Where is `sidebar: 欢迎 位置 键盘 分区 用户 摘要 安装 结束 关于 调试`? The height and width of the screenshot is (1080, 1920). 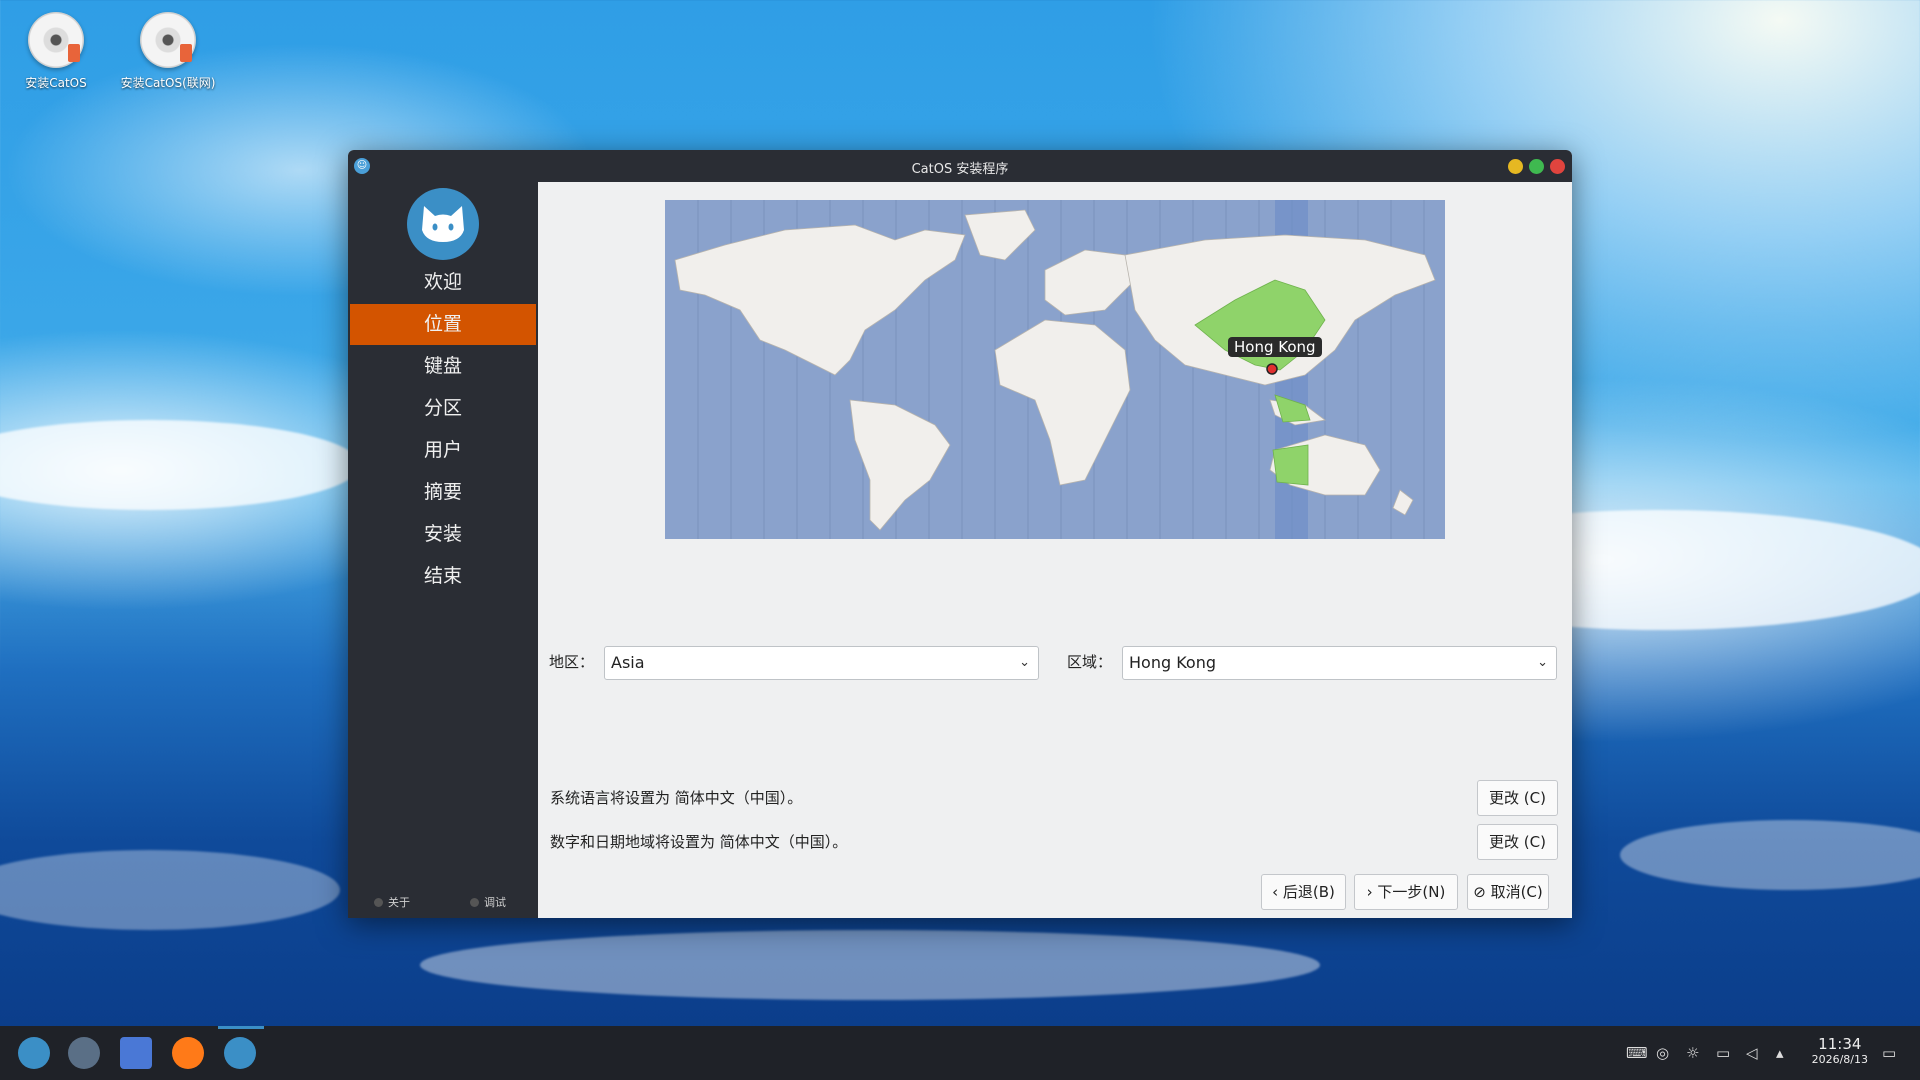
sidebar: 欢迎 位置 键盘 分区 用户 摘要 安装 结束 关于 调试 is located at coordinates (443, 550).